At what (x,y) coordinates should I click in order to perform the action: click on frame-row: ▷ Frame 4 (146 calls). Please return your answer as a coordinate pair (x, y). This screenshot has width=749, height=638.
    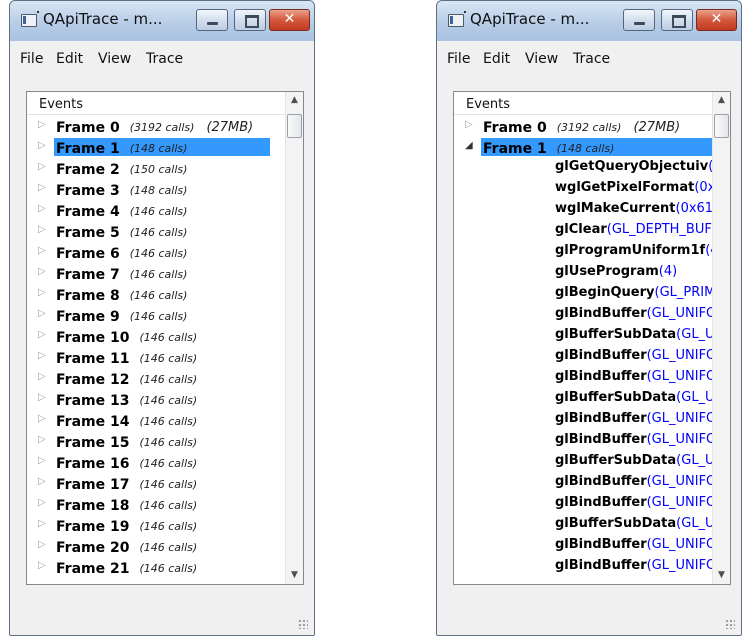
    Looking at the image, I should click on (156, 209).